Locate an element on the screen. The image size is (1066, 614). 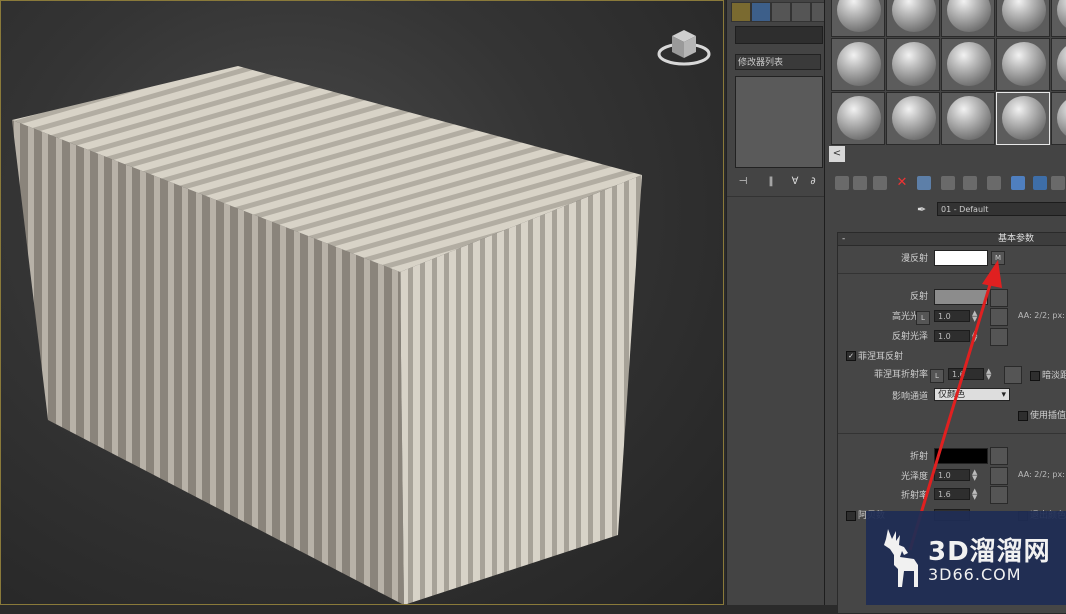
material-slot-active is located at coordinates (1023, 118).